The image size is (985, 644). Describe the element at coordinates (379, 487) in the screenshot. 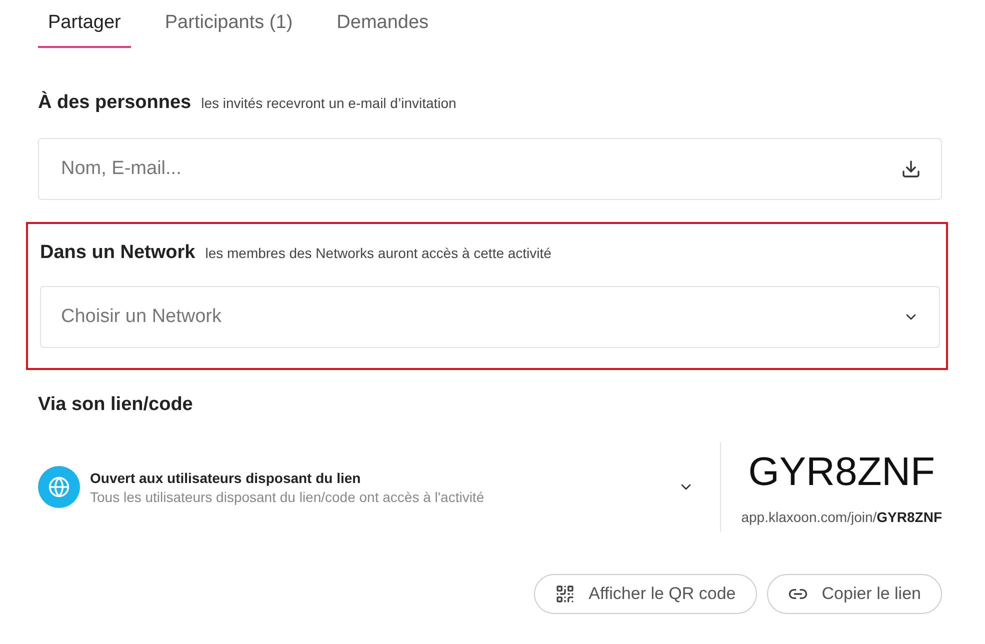

I see `access-select: Ouvert aux utilisateurs disposant du lien Tous les utilisateurs disposant du lien/code ont accès à l'activité` at that location.